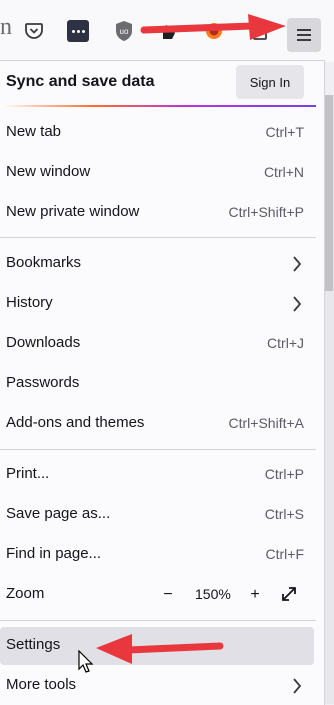 This screenshot has width=334, height=705. Describe the element at coordinates (78, 31) in the screenshot. I see `dots-extension-icon` at that location.